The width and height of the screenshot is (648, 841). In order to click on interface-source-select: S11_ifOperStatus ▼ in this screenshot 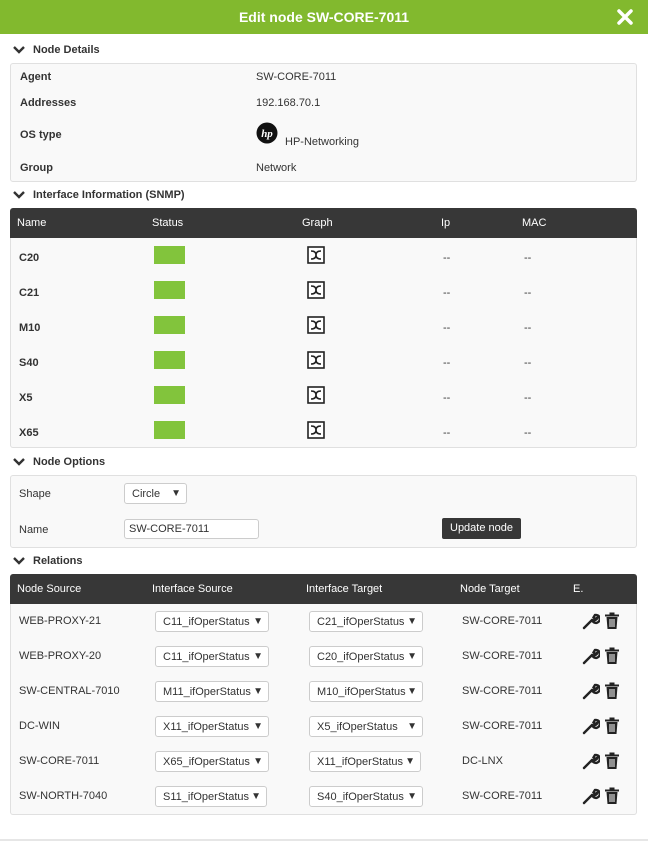, I will do `click(211, 796)`.